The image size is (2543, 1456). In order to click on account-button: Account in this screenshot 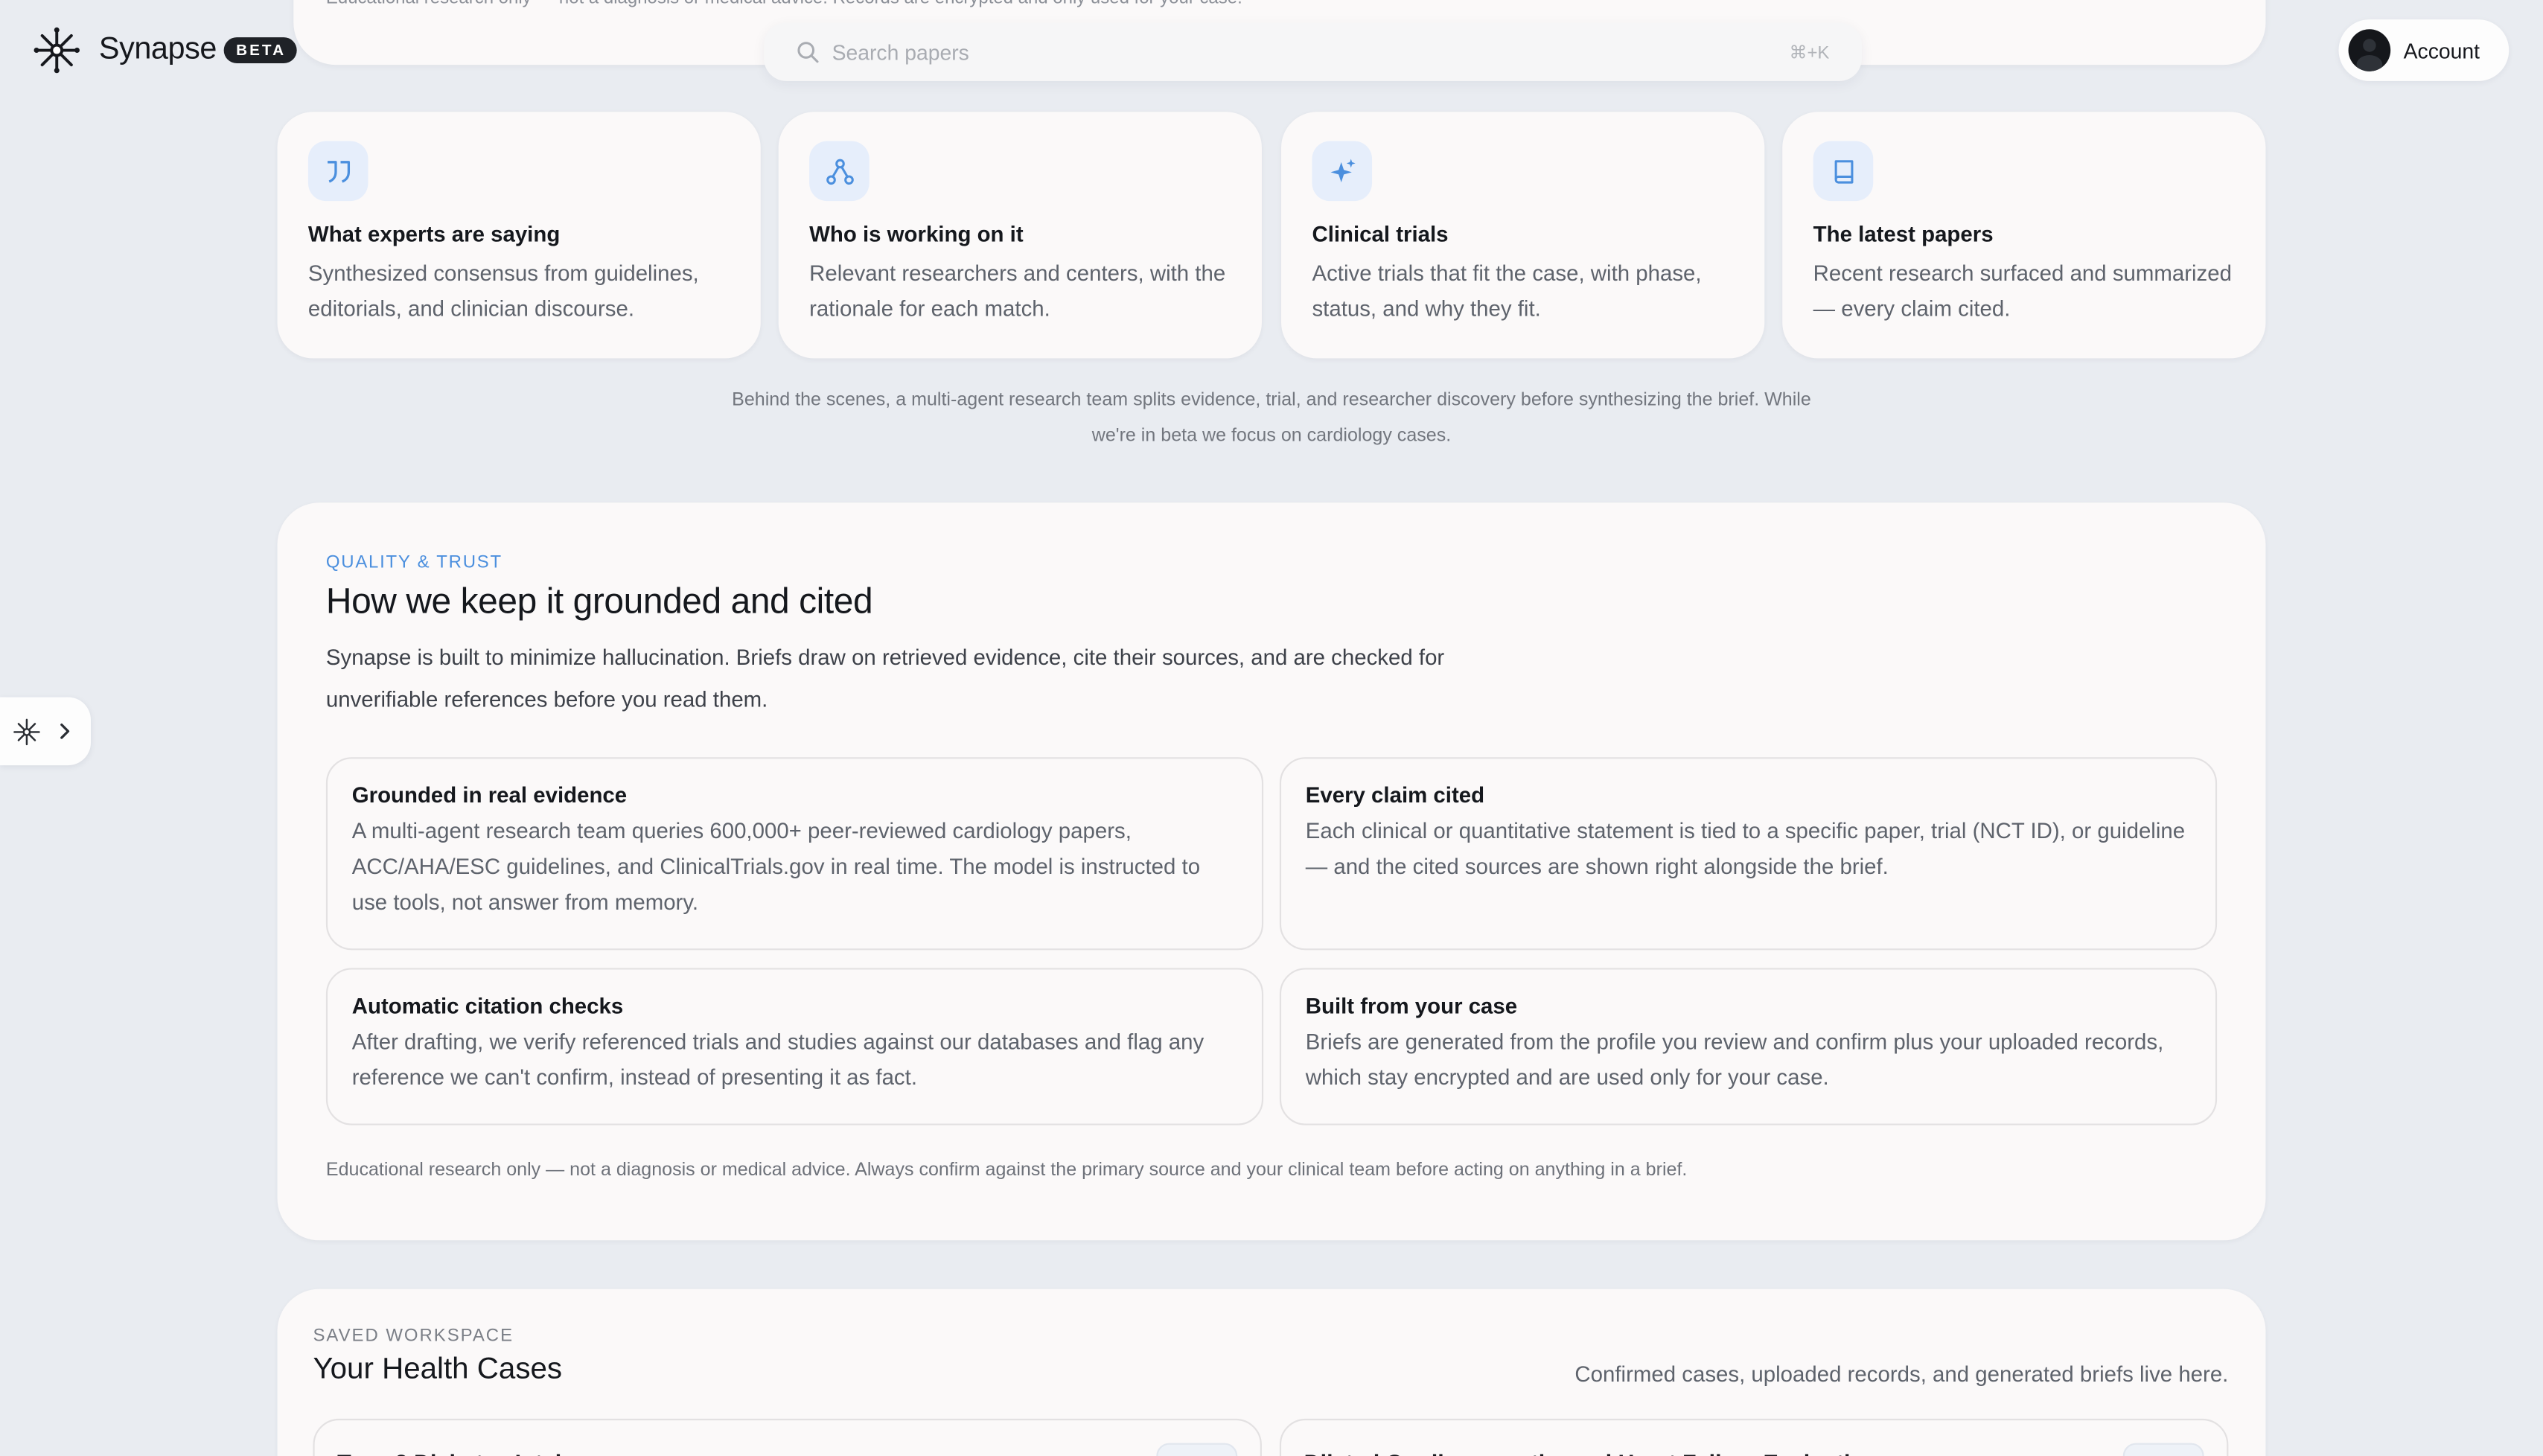, I will do `click(2424, 50)`.